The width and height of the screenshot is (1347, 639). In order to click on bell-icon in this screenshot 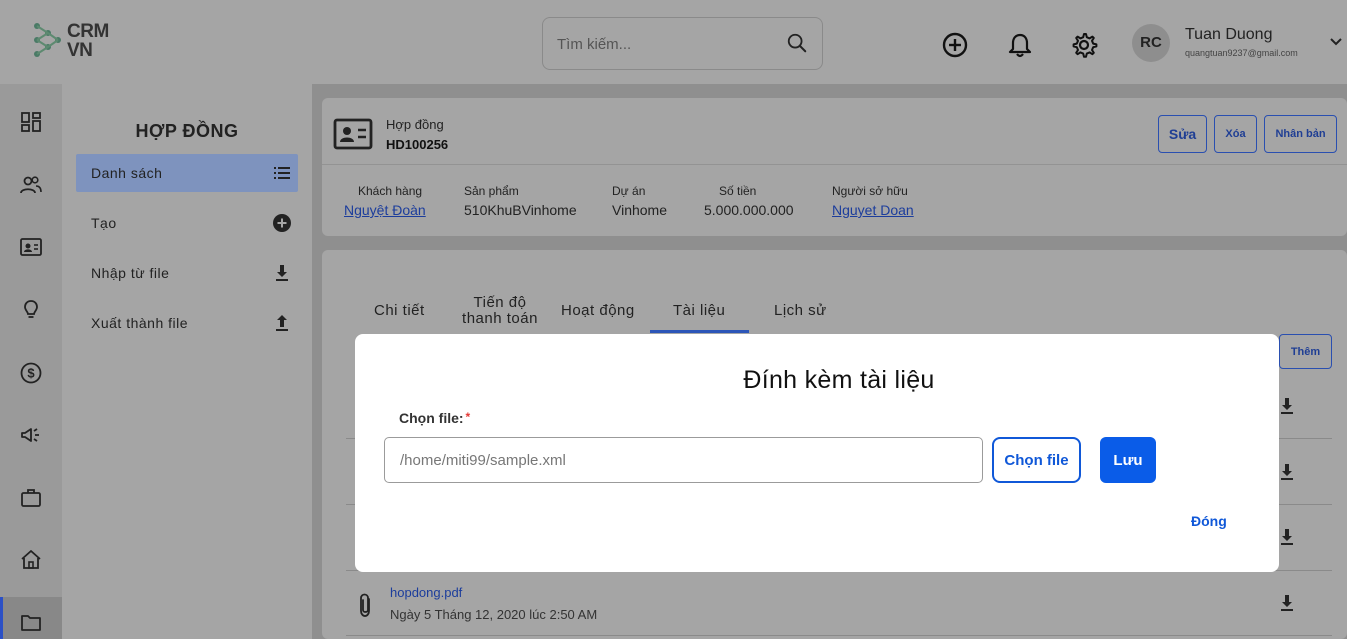, I will do `click(1020, 45)`.